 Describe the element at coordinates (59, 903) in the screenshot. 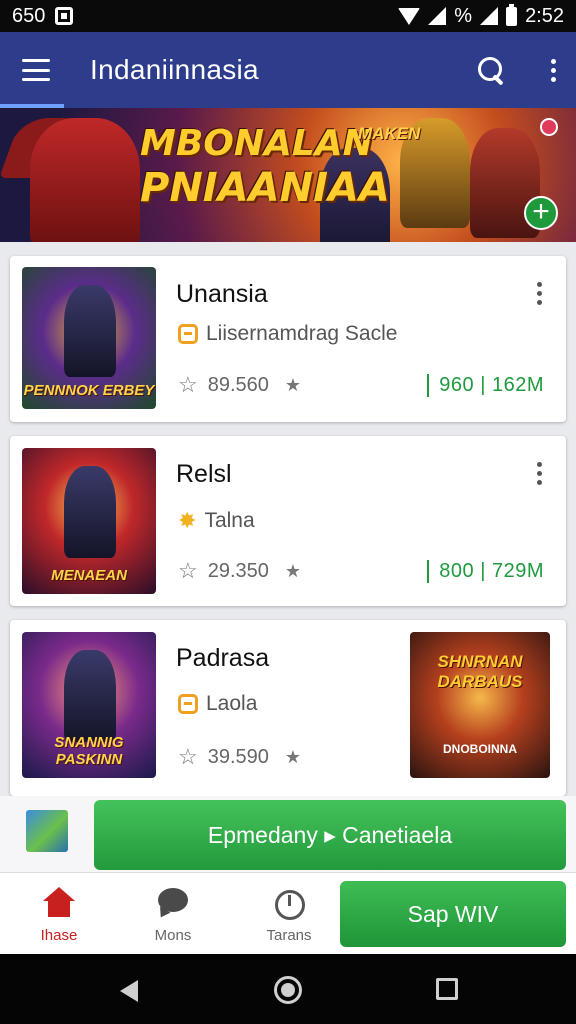

I see `home-icon` at that location.